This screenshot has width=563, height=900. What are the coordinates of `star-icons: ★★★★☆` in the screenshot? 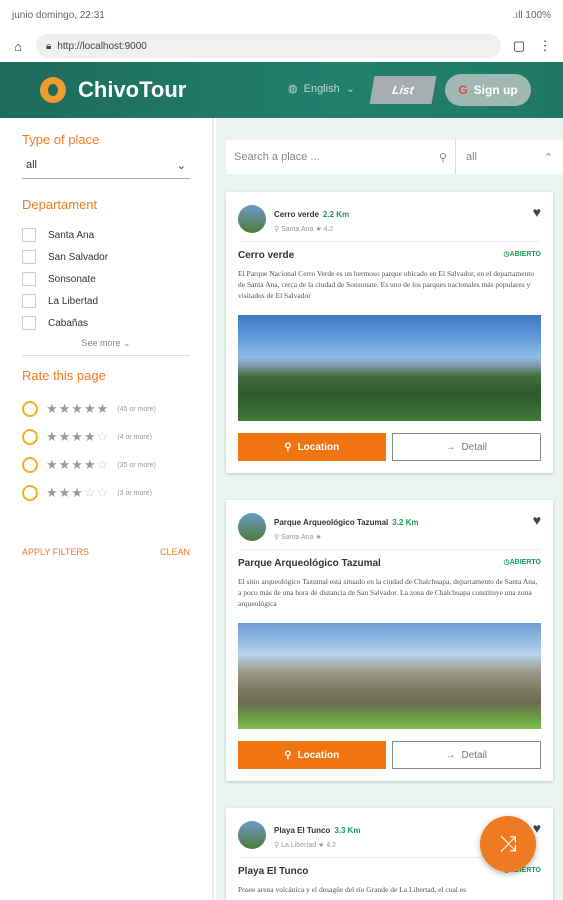 It's located at (78, 464).